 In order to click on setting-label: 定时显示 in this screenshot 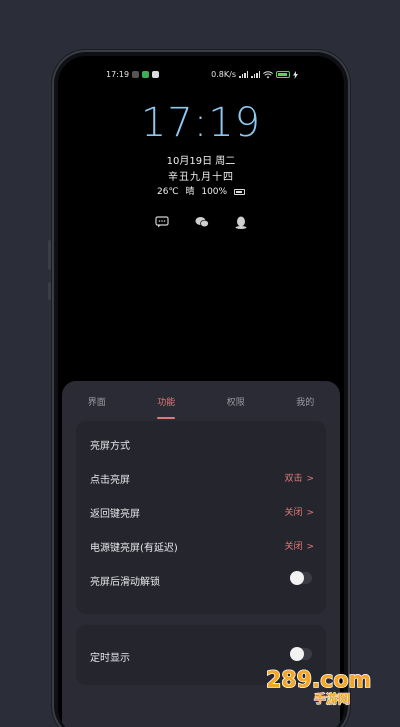, I will do `click(110, 658)`.